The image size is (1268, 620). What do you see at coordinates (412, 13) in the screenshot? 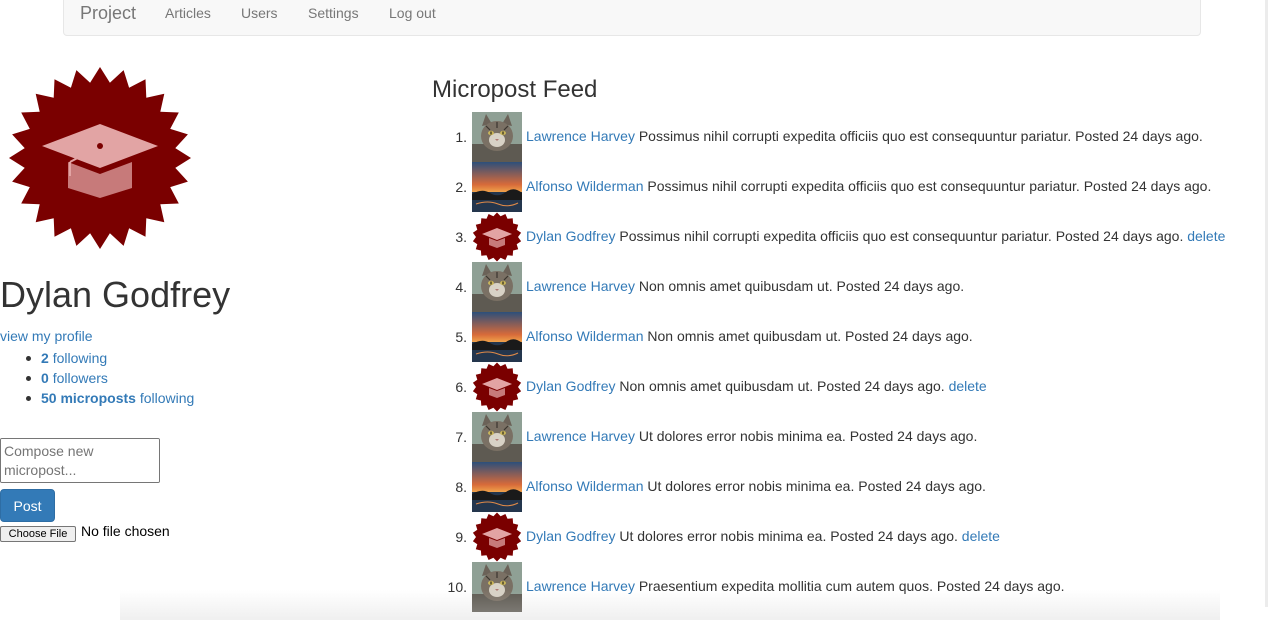
I see `nav-link-logout: Log out` at bounding box center [412, 13].